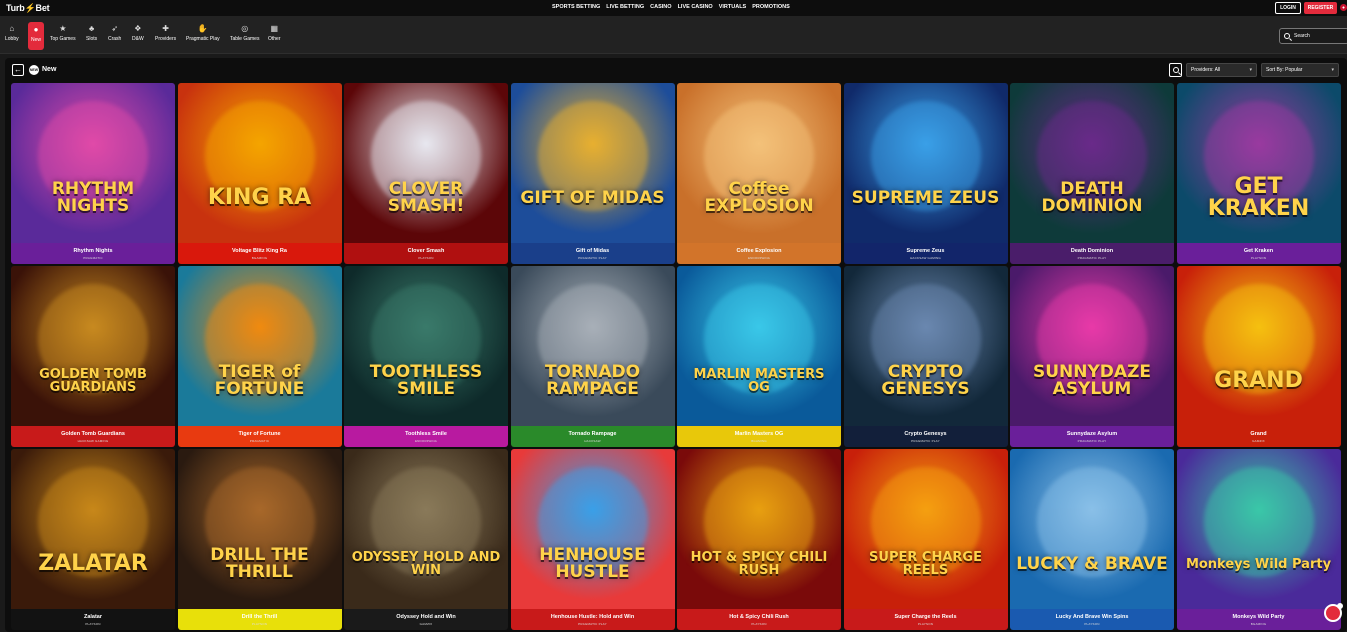  Describe the element at coordinates (1258, 346) in the screenshot. I see `game-thumbnail: GRAND` at that location.